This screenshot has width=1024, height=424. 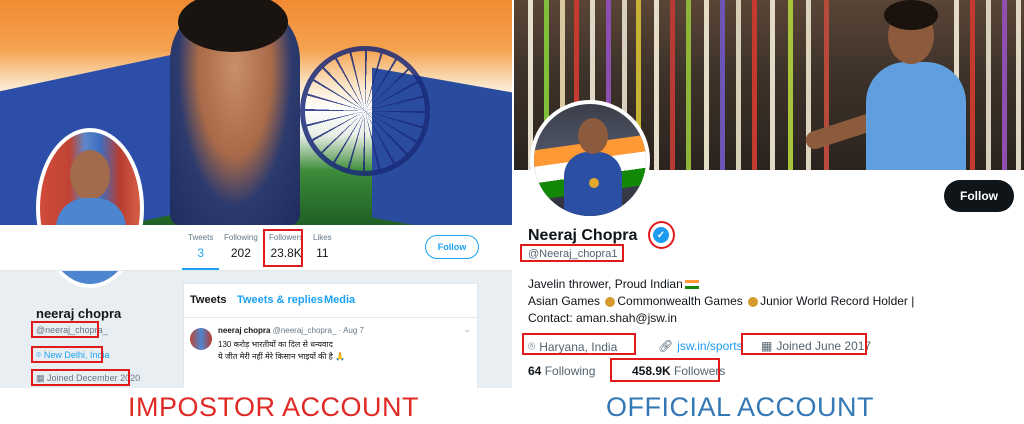 What do you see at coordinates (572, 253) in the screenshot?
I see `highlight-official-handle` at bounding box center [572, 253].